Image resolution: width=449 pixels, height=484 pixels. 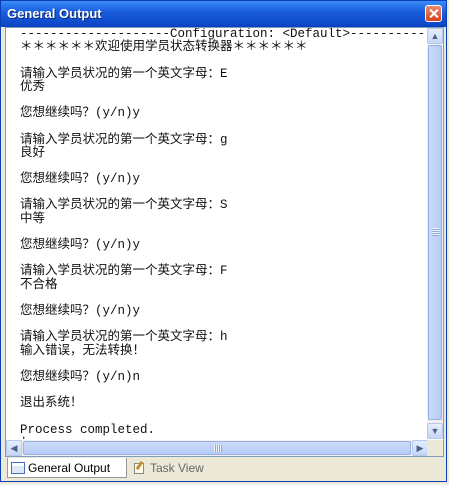 I want to click on output-line: 退出系统！, so click(x=51, y=403).